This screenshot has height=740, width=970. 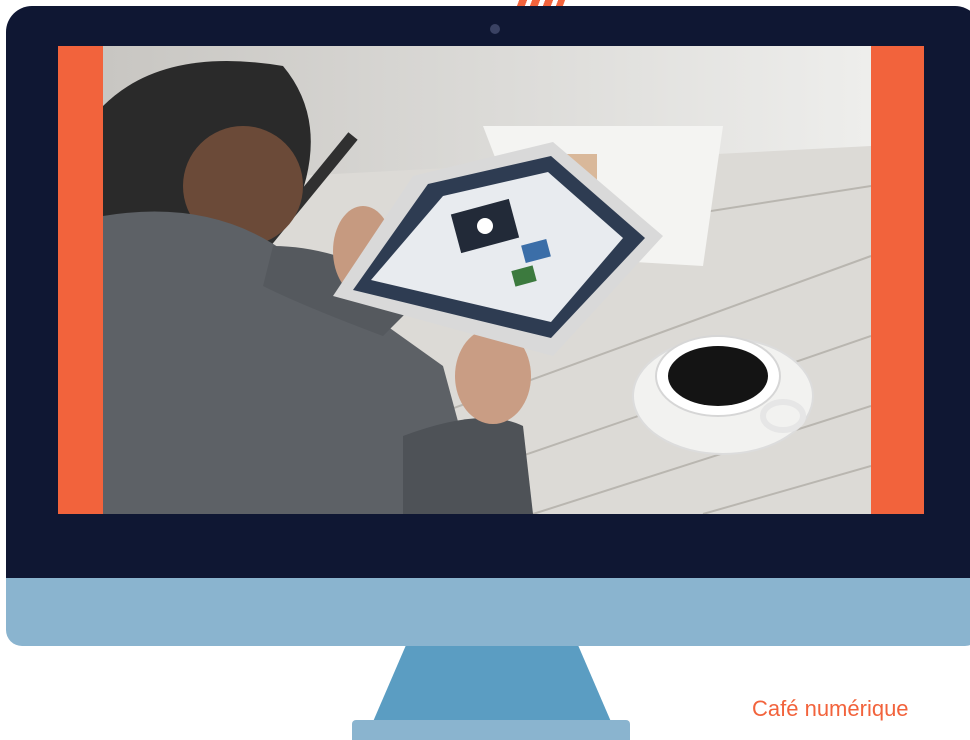 What do you see at coordinates (492, 685) in the screenshot?
I see `monitor-stand` at bounding box center [492, 685].